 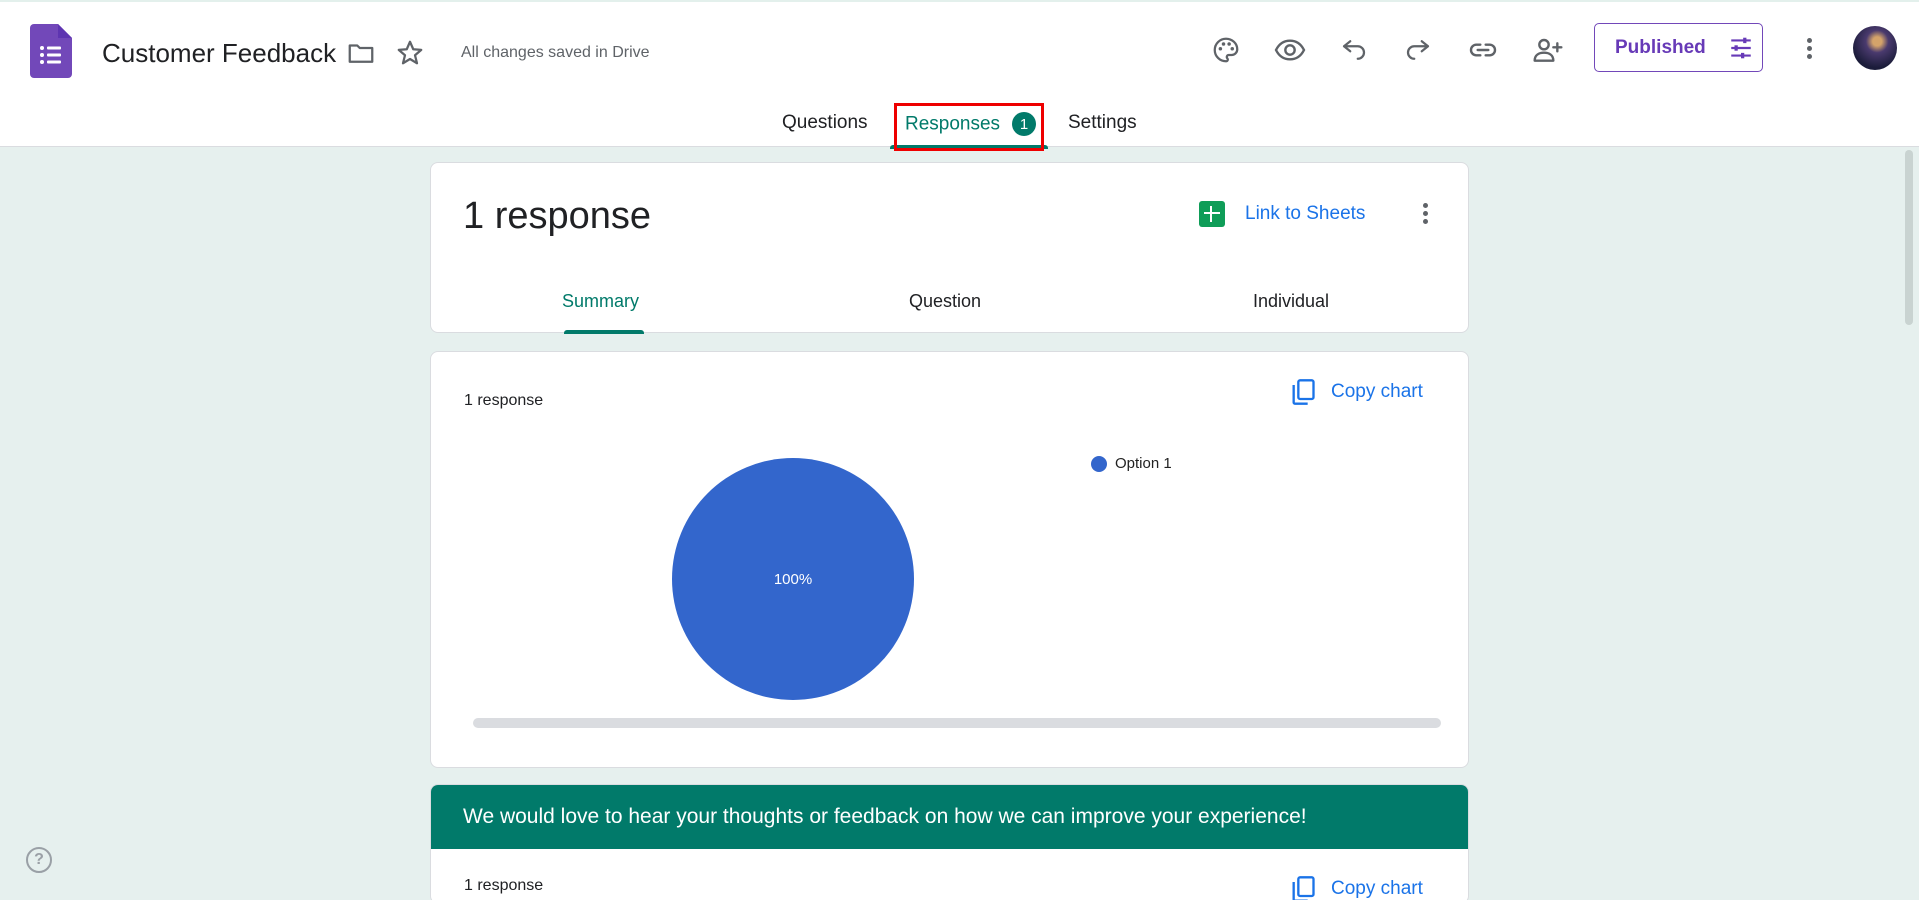 I want to click on tab-settings: Settings, so click(x=1102, y=123).